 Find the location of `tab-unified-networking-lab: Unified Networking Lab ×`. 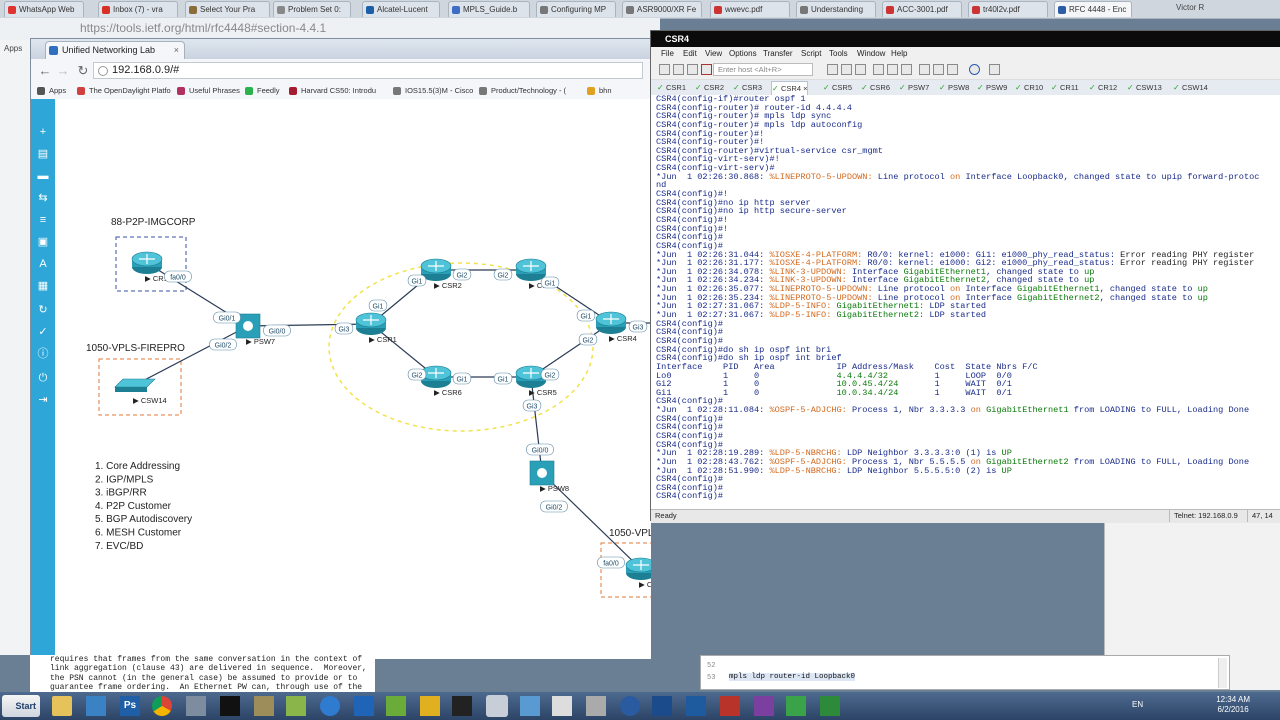

tab-unified-networking-lab: Unified Networking Lab × is located at coordinates (115, 50).